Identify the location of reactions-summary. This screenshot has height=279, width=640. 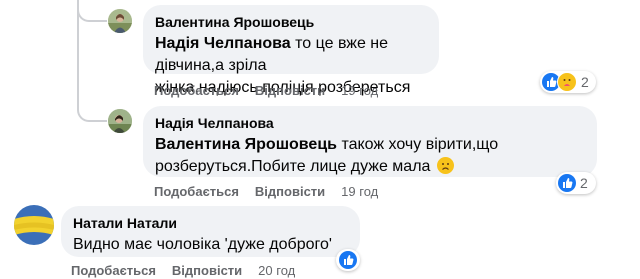
(348, 260).